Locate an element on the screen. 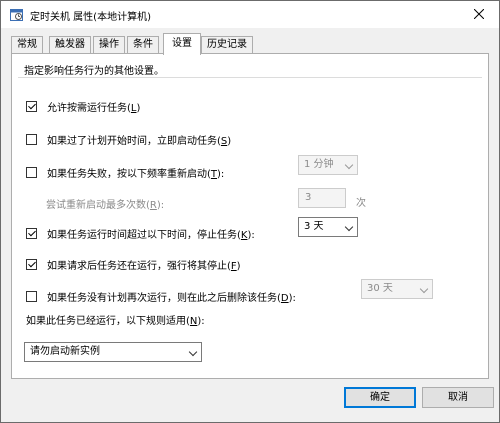 The height and width of the screenshot is (423, 500). run-asap-checkbox is located at coordinates (31, 139).